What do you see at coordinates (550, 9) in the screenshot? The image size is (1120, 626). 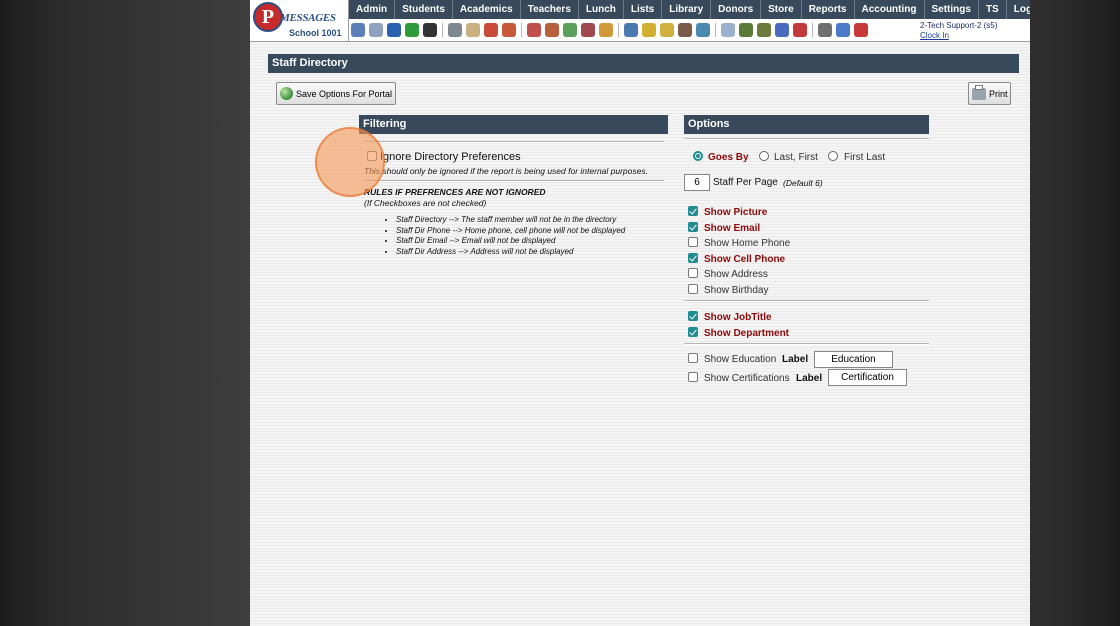 I see `menu-teachers: Teachers` at bounding box center [550, 9].